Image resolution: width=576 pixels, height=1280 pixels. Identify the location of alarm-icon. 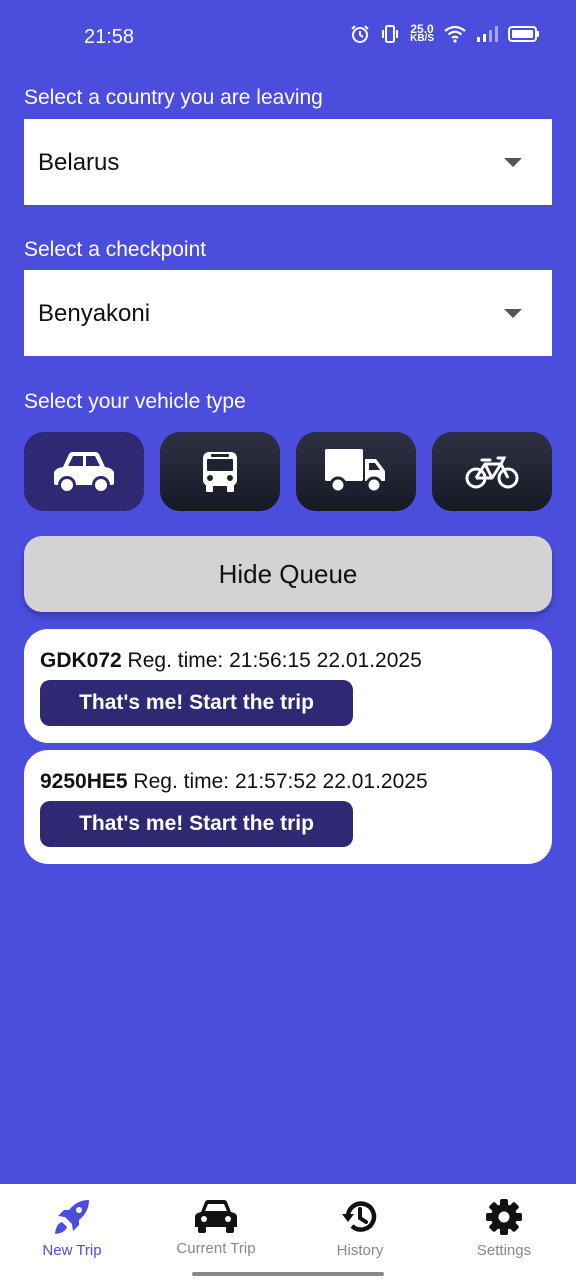
(360, 34).